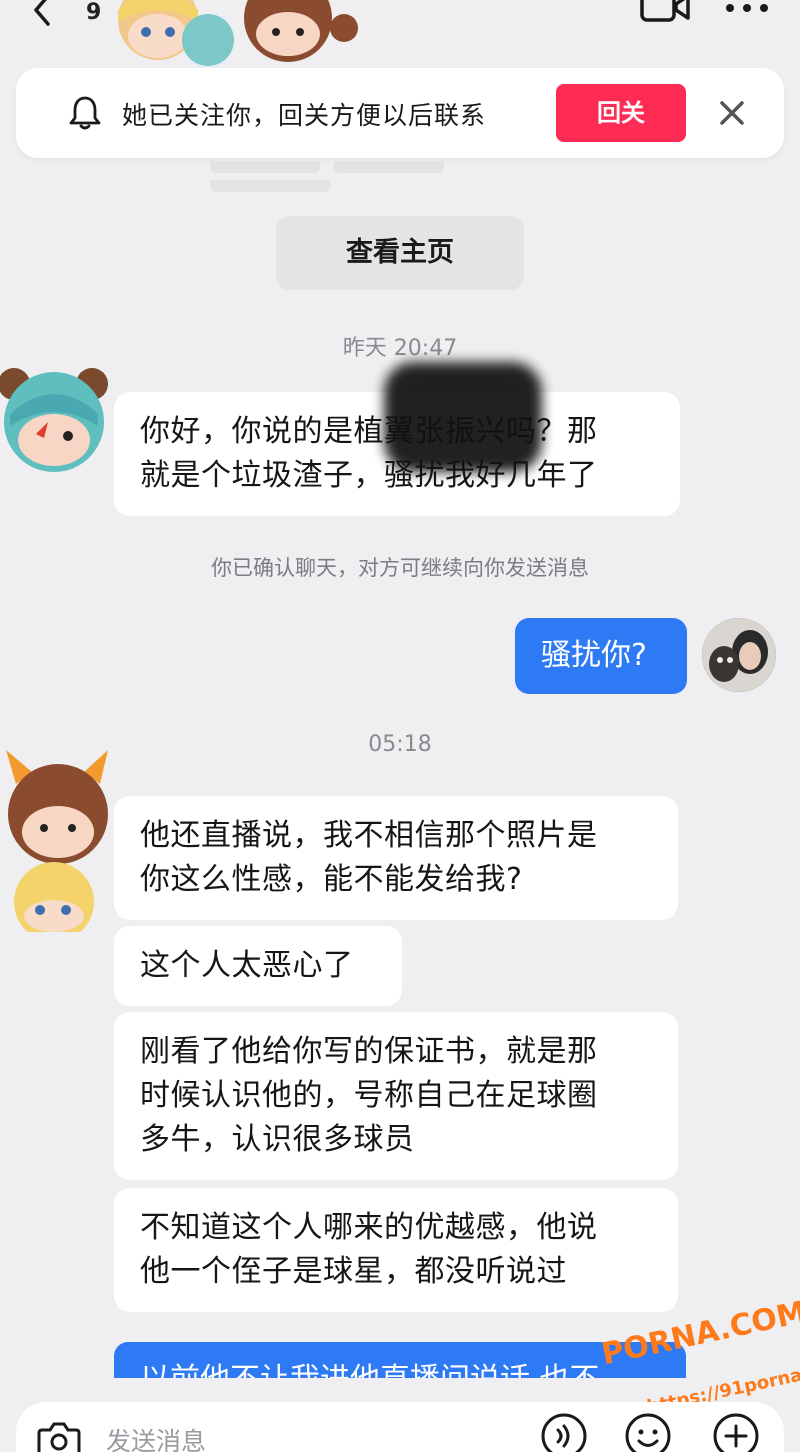 The height and width of the screenshot is (1452, 800). What do you see at coordinates (331, 879) in the screenshot?
I see `message-text: 你这么性感，能不能发给我?` at bounding box center [331, 879].